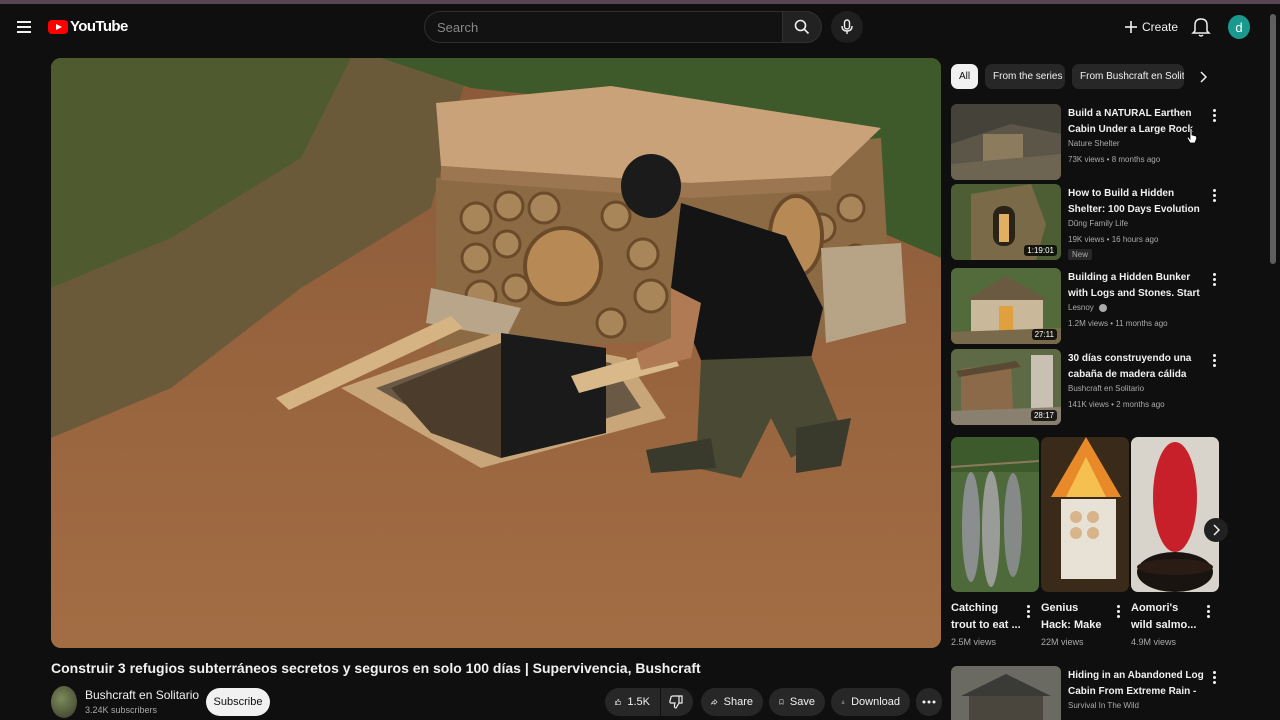 Image resolution: width=1280 pixels, height=720 pixels. I want to click on recommendation-meta: 141K views • 2 months ago, so click(1116, 404).